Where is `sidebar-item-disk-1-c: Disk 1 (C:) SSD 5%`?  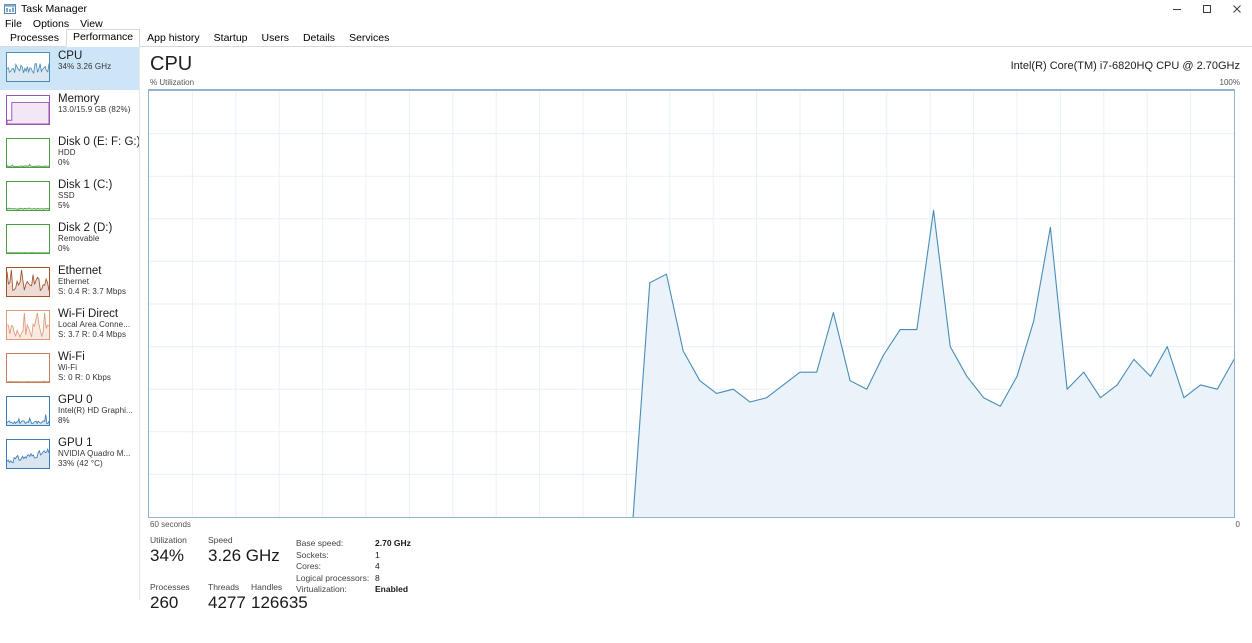 sidebar-item-disk-1-c: Disk 1 (C:) SSD 5% is located at coordinates (69, 197).